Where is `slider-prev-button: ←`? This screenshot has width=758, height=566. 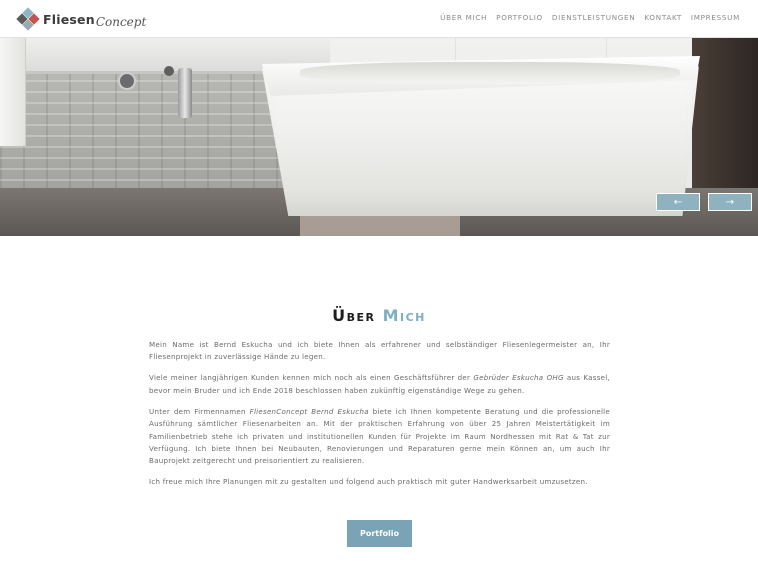
slider-prev-button: ← is located at coordinates (678, 202).